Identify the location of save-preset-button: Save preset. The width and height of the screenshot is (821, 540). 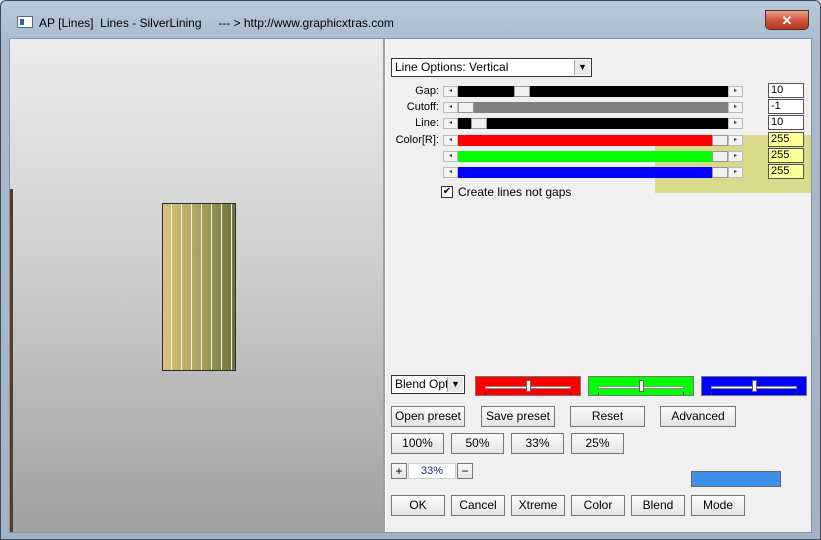
(518, 416).